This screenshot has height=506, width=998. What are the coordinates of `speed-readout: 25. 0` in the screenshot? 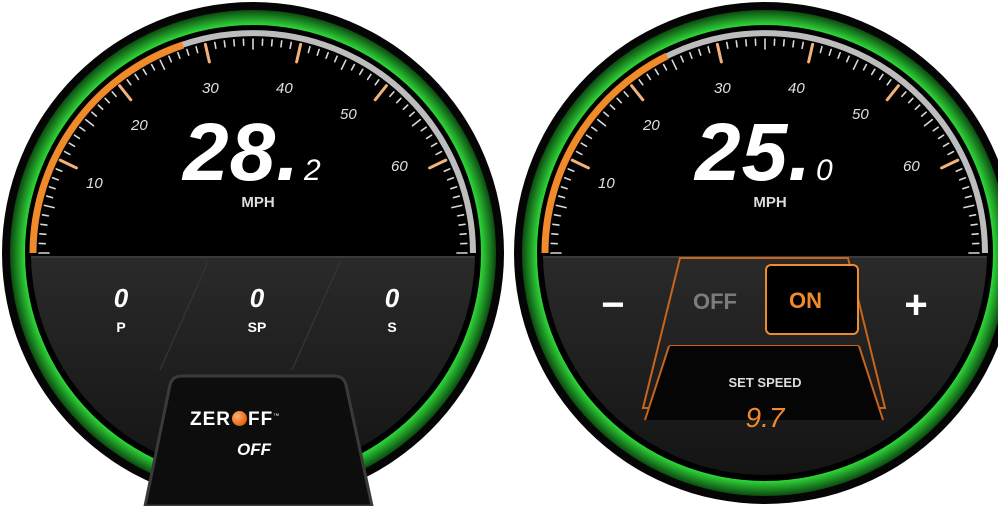 It's located at (764, 153).